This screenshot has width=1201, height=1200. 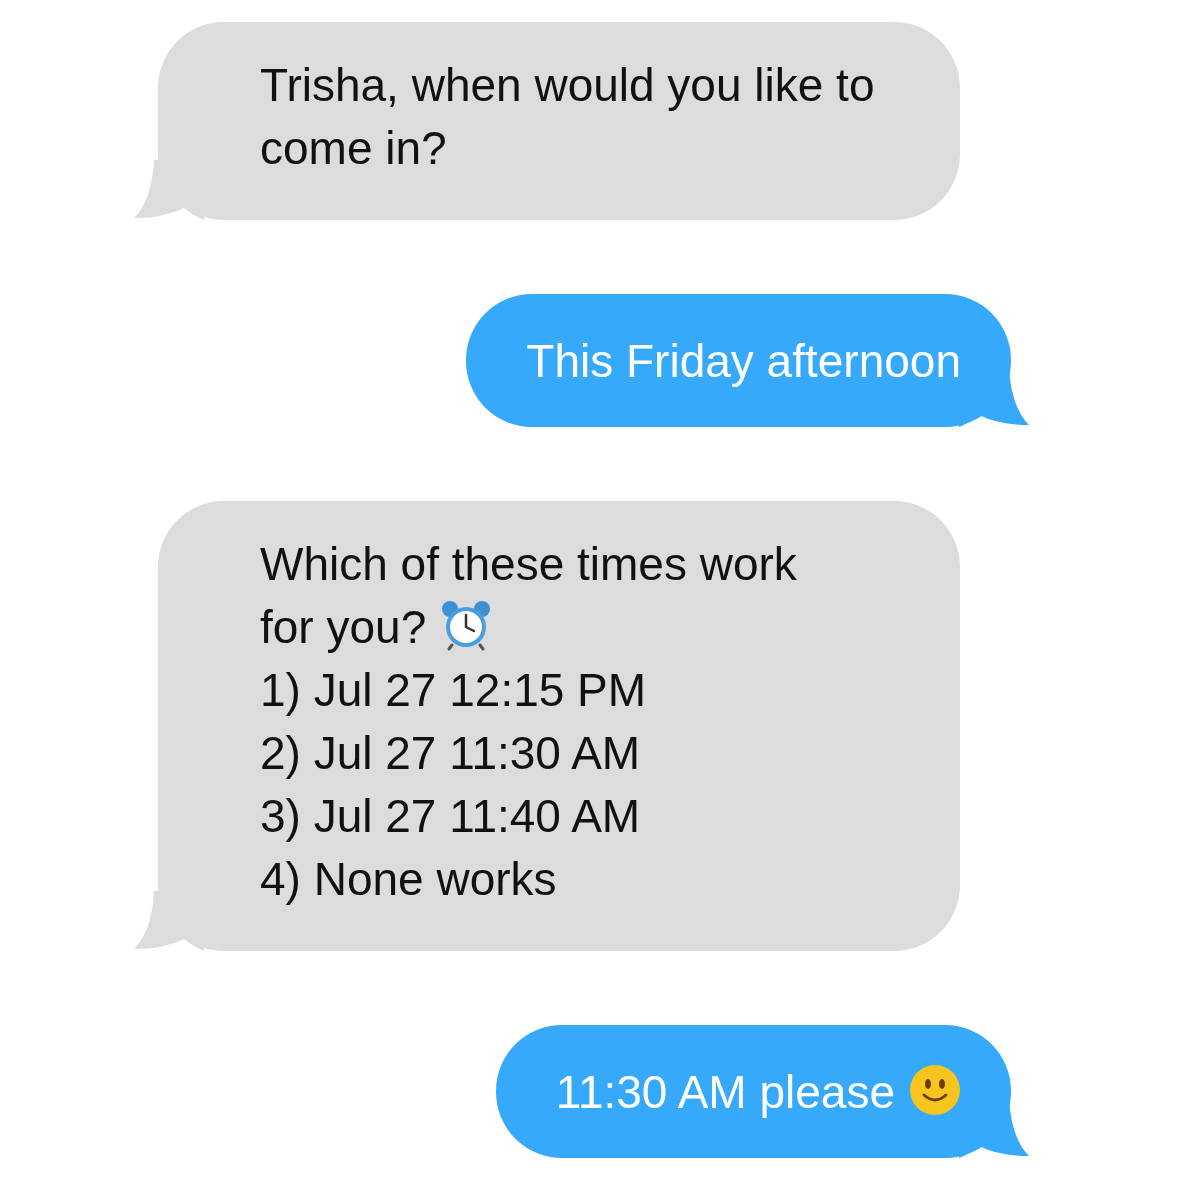 I want to click on message-text: 3) Jul 27 11:40 AM, so click(x=450, y=816).